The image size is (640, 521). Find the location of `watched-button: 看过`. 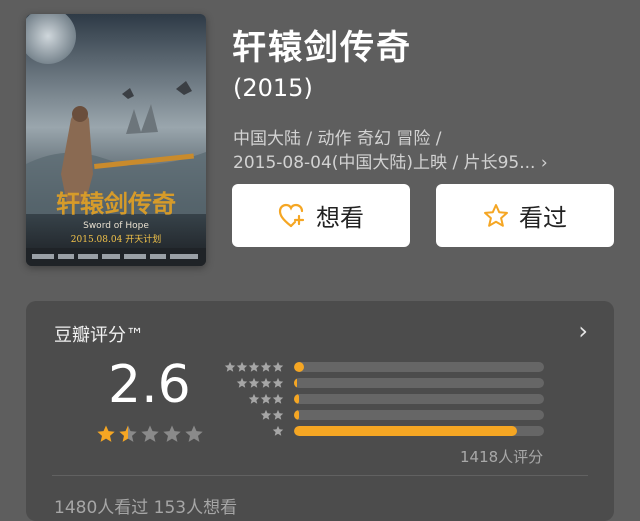

watched-button: 看过 is located at coordinates (525, 215).